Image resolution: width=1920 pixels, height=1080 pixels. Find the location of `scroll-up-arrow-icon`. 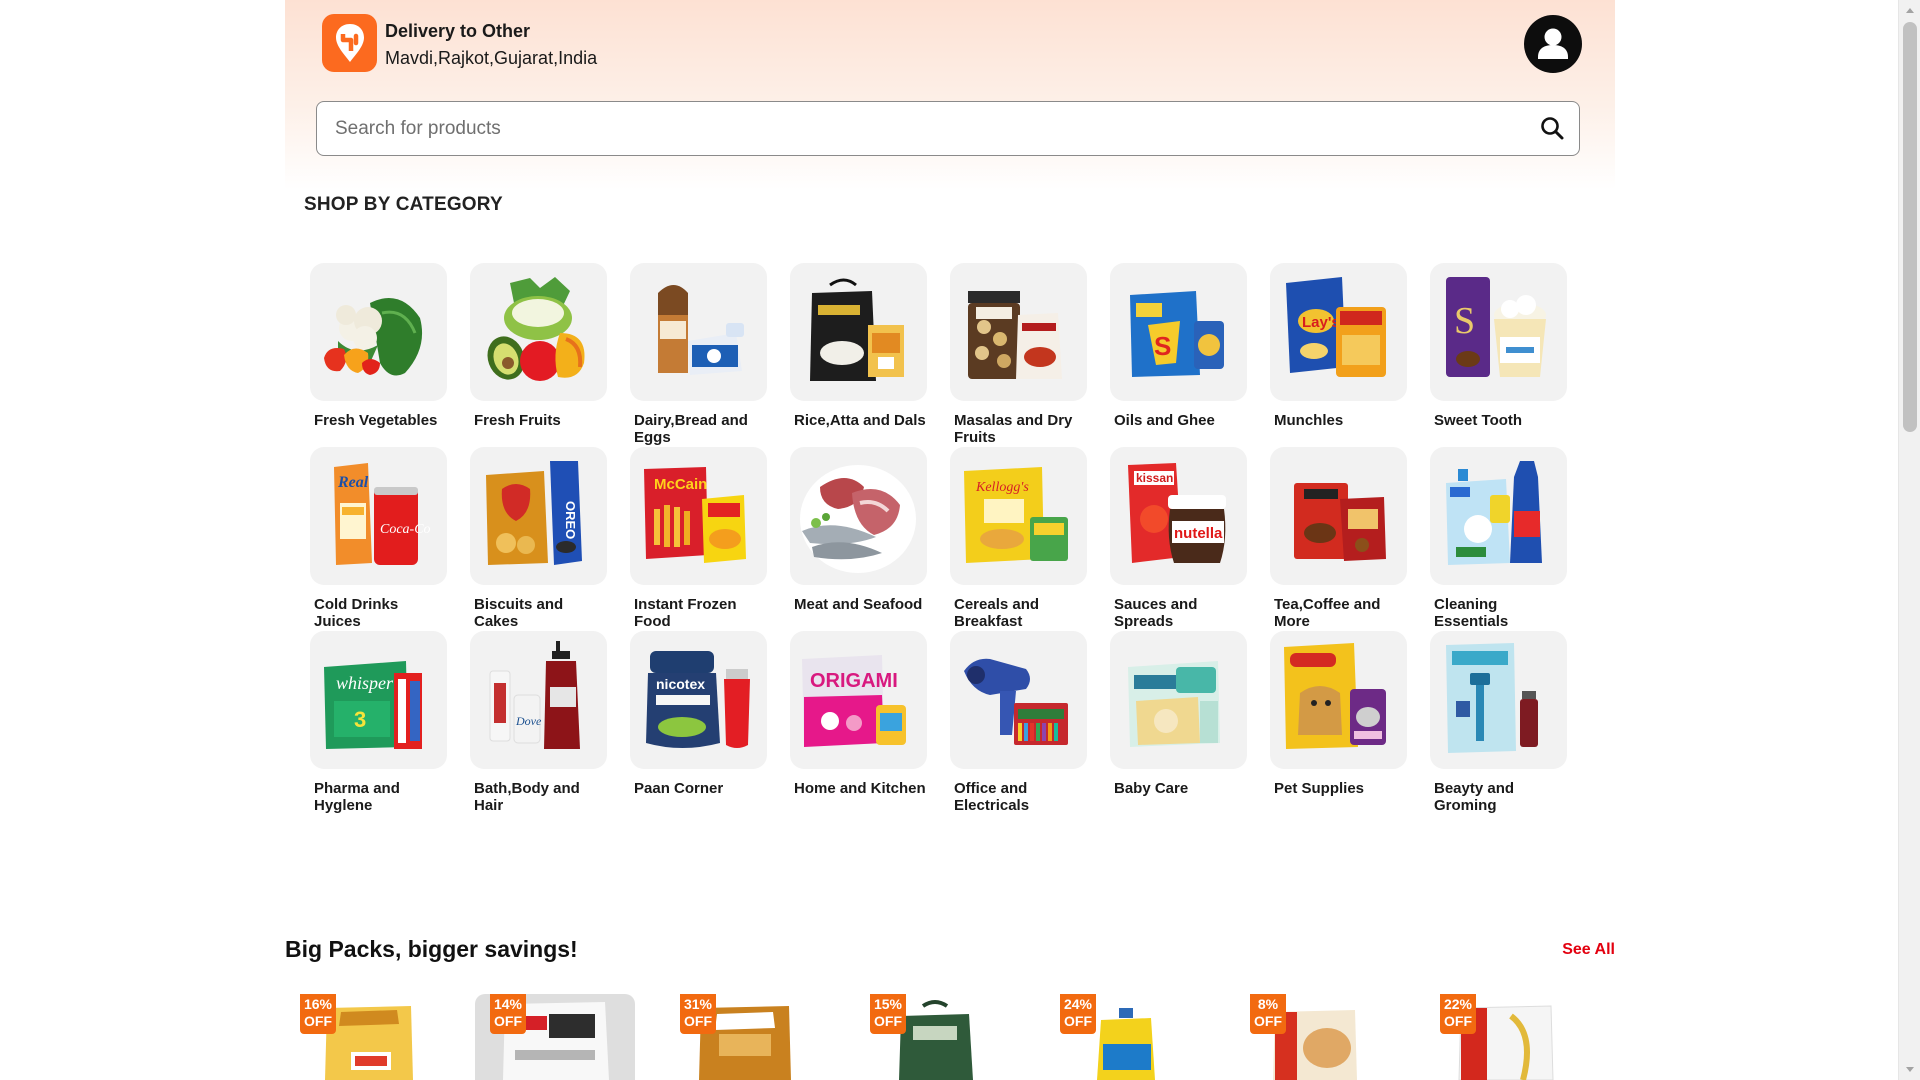

scroll-up-arrow-icon is located at coordinates (1910, 10).